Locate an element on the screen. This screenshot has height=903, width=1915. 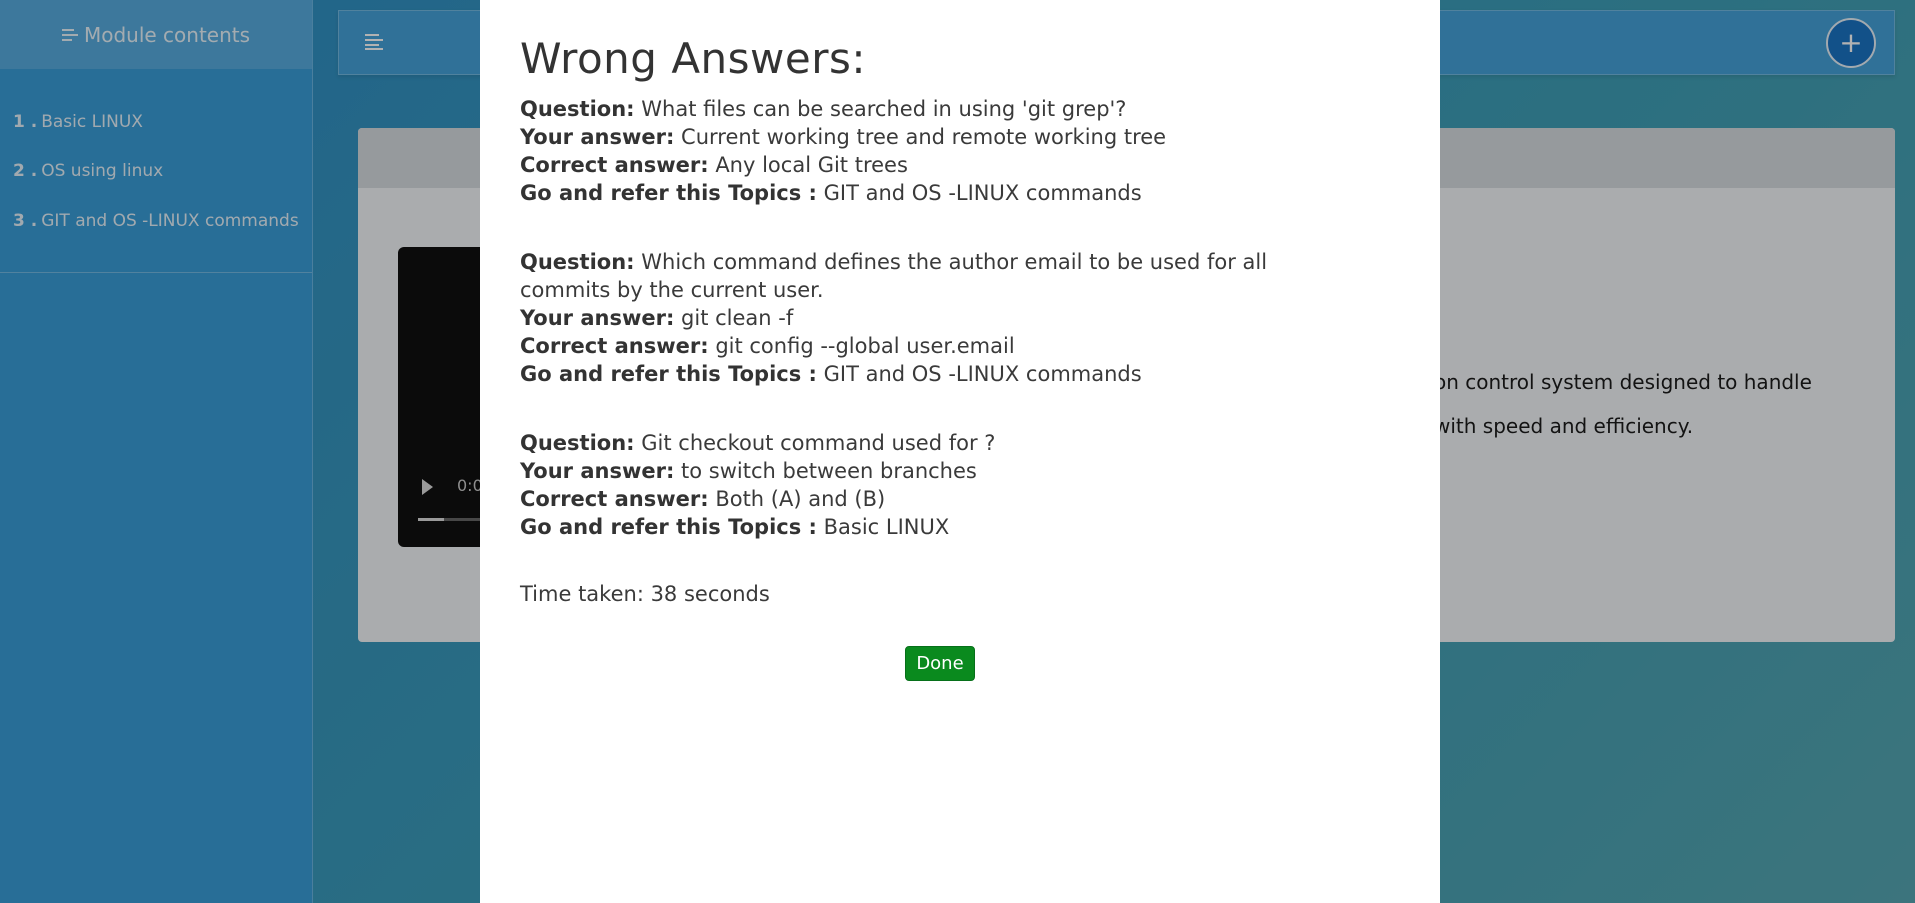
your-answer-line: Your answer: git clean -f is located at coordinates (657, 318).